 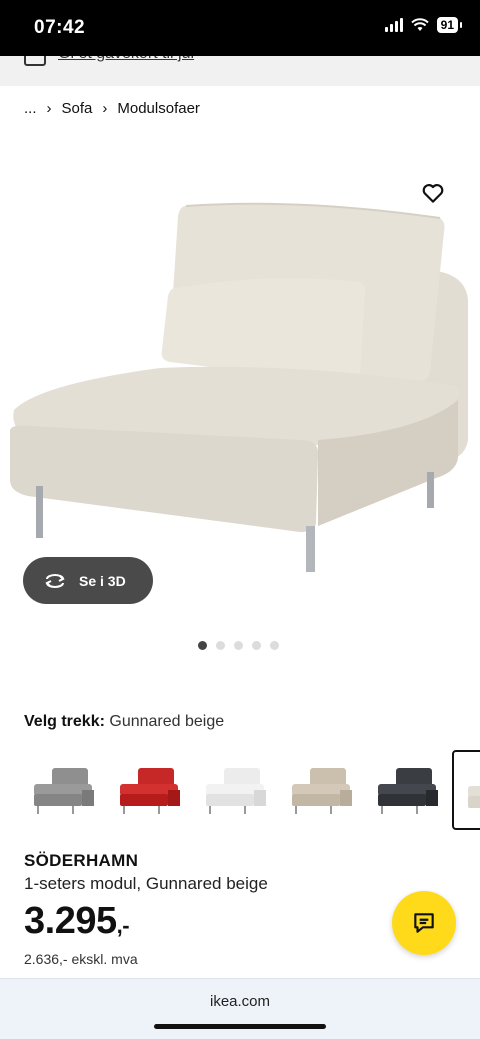 I want to click on product-description: 1-seters modul, Gunnared beige, so click(x=146, y=883).